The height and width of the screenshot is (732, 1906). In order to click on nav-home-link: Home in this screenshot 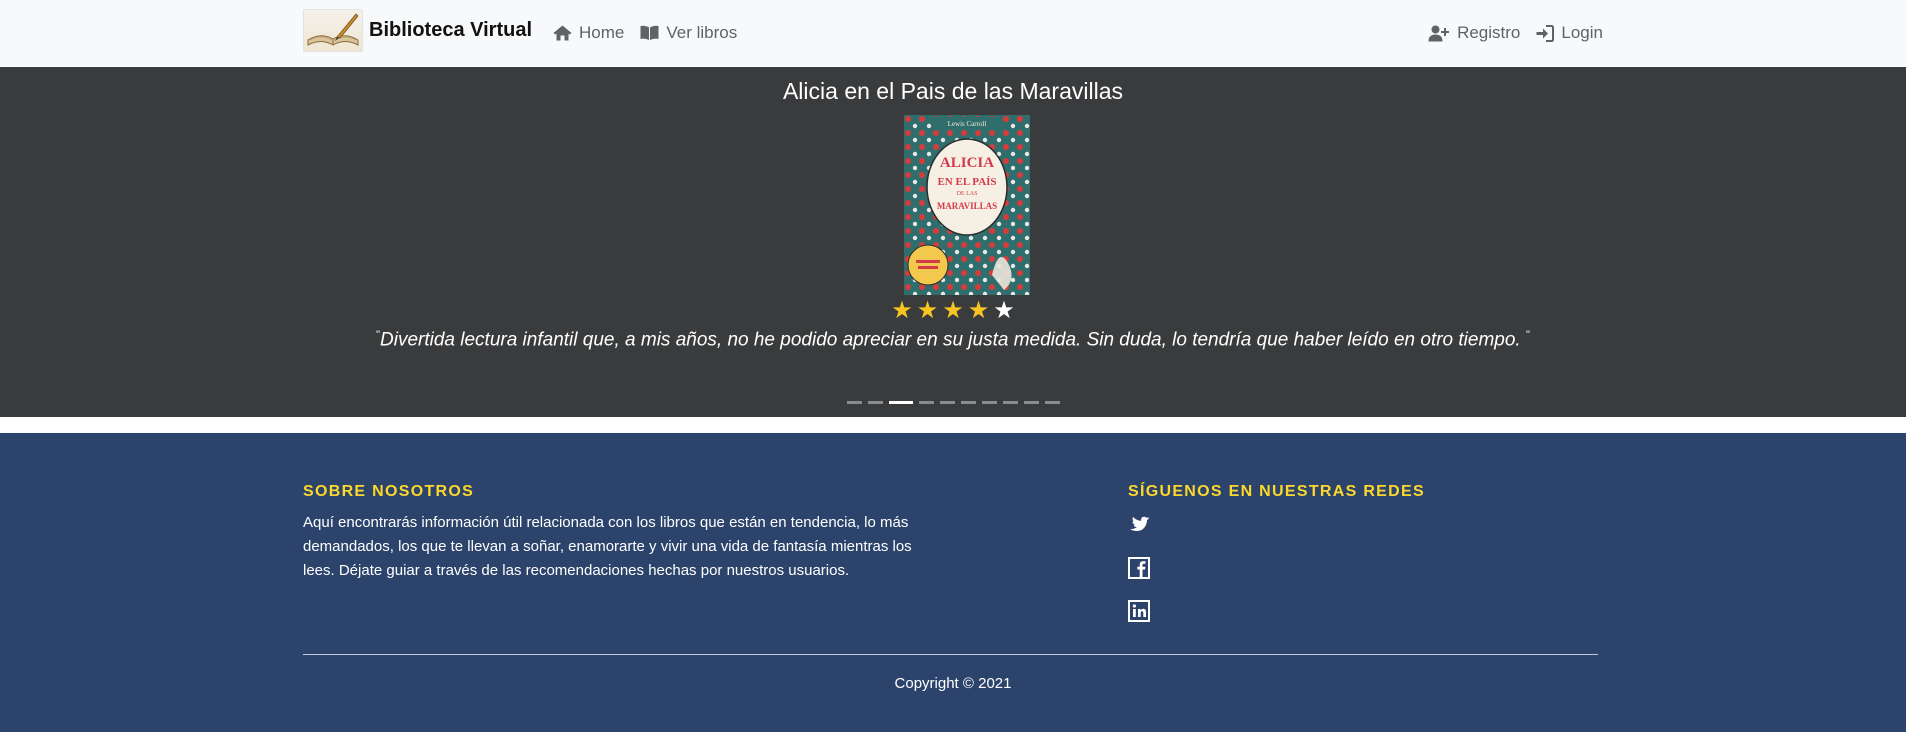, I will do `click(588, 33)`.